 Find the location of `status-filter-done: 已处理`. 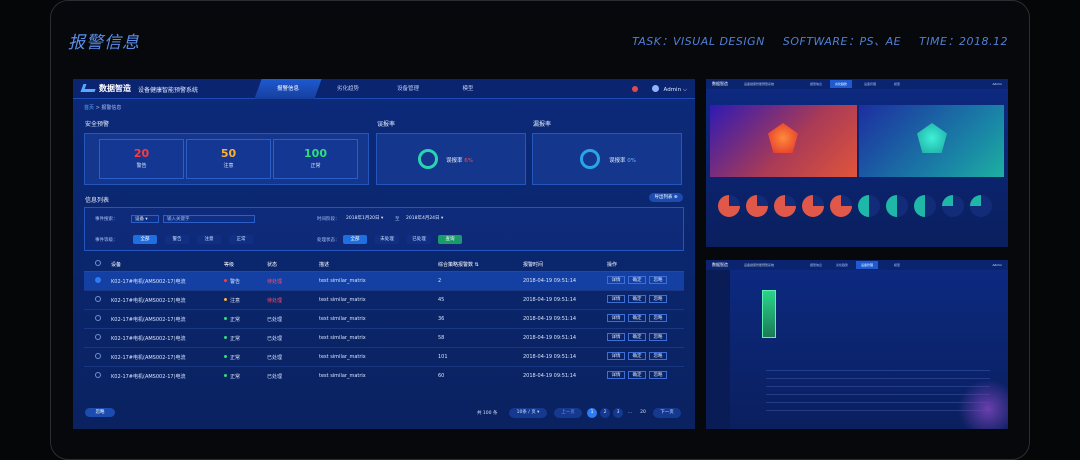

status-filter-done: 已处理 is located at coordinates (419, 239).